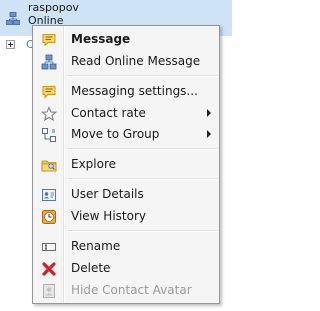 The image size is (320, 311). I want to click on menu-item-message: Message, so click(126, 39).